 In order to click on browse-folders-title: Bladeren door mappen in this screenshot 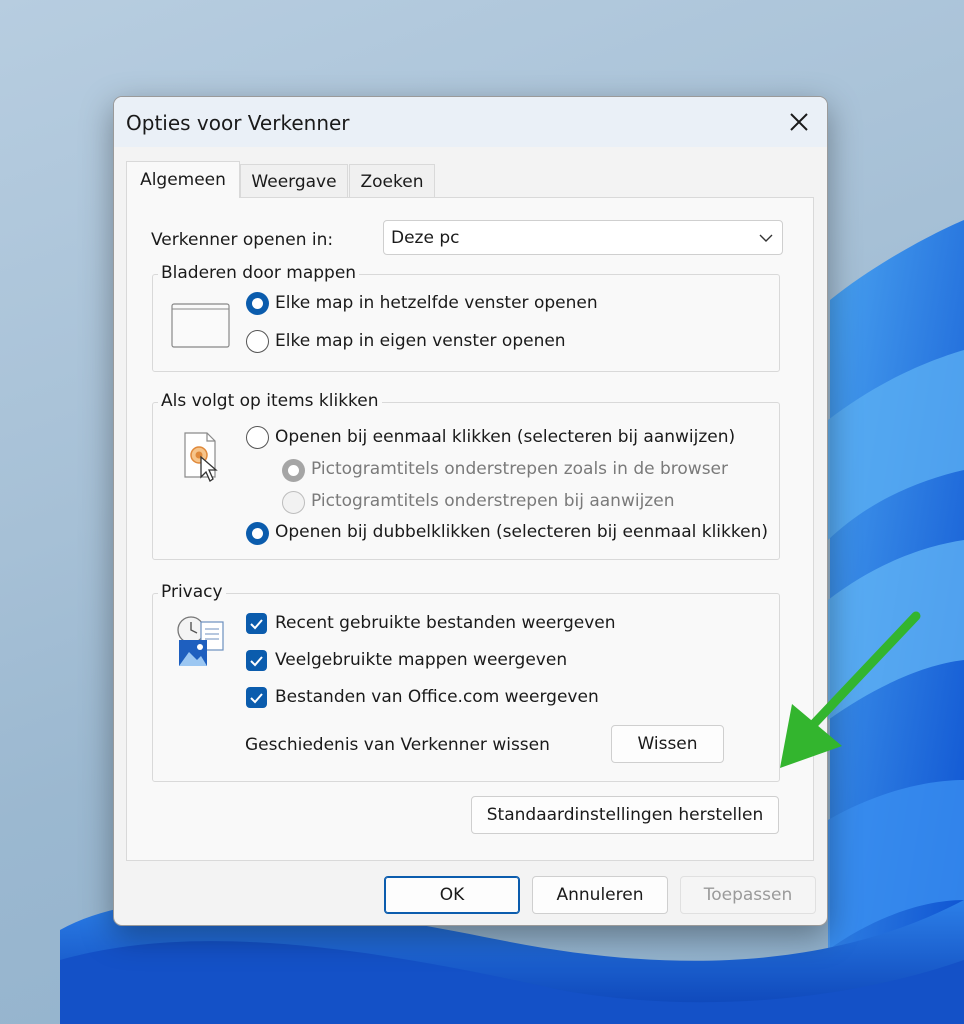, I will do `click(259, 273)`.